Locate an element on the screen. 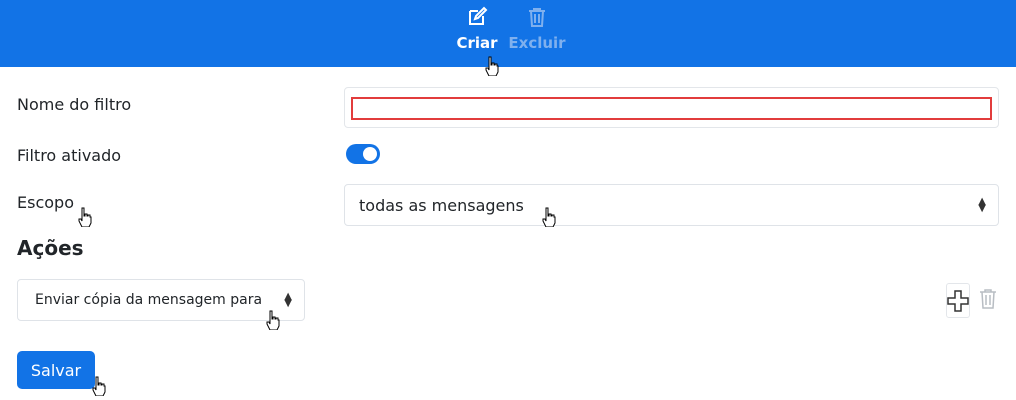 Image resolution: width=1016 pixels, height=400 pixels. filter-enabled-label: Filtro ativado is located at coordinates (69, 155).